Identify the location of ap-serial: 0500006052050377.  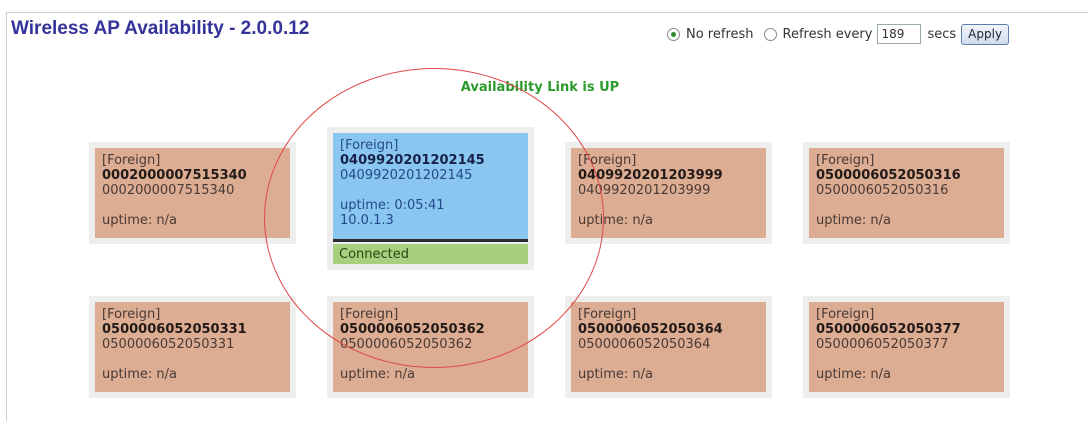
(882, 344).